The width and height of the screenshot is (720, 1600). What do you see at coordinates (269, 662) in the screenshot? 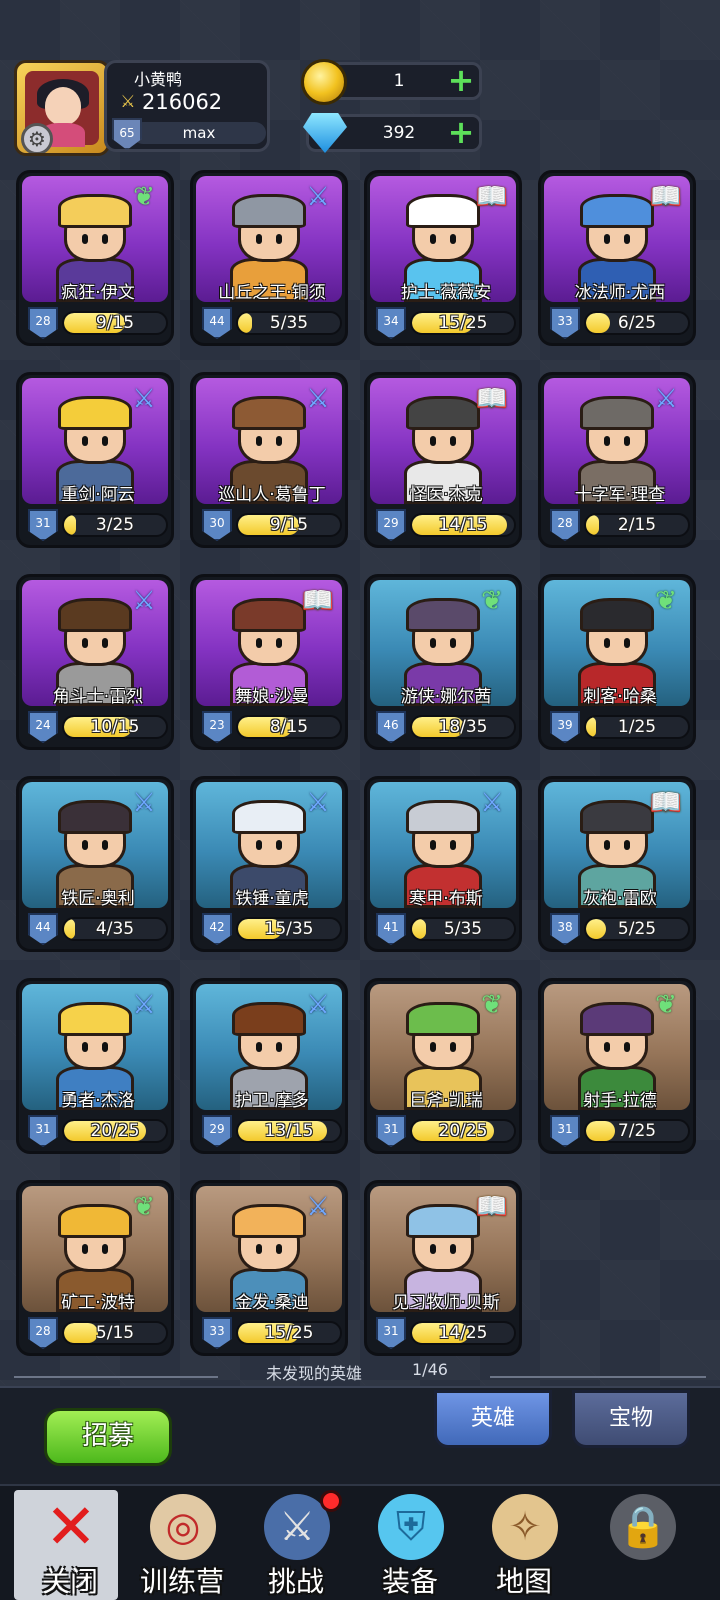
I see `hero-card: 📖 舞娘·沙曼 8/15 23` at bounding box center [269, 662].